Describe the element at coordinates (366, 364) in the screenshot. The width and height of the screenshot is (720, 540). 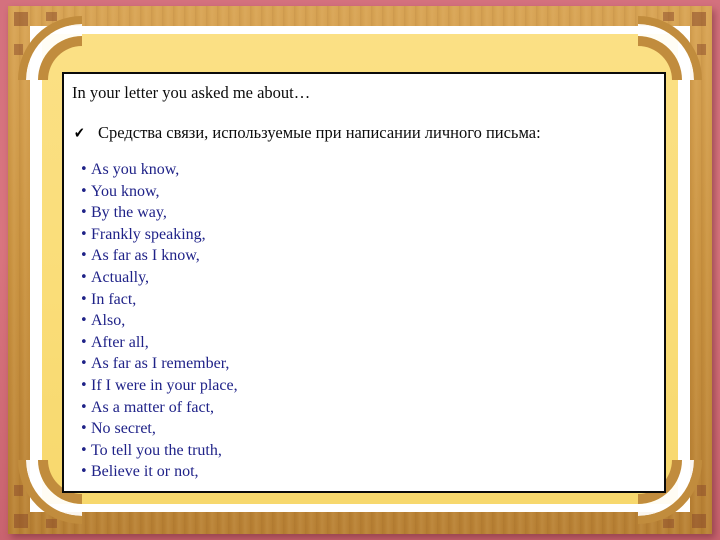
I see `list-item: • As far as I remember,` at that location.